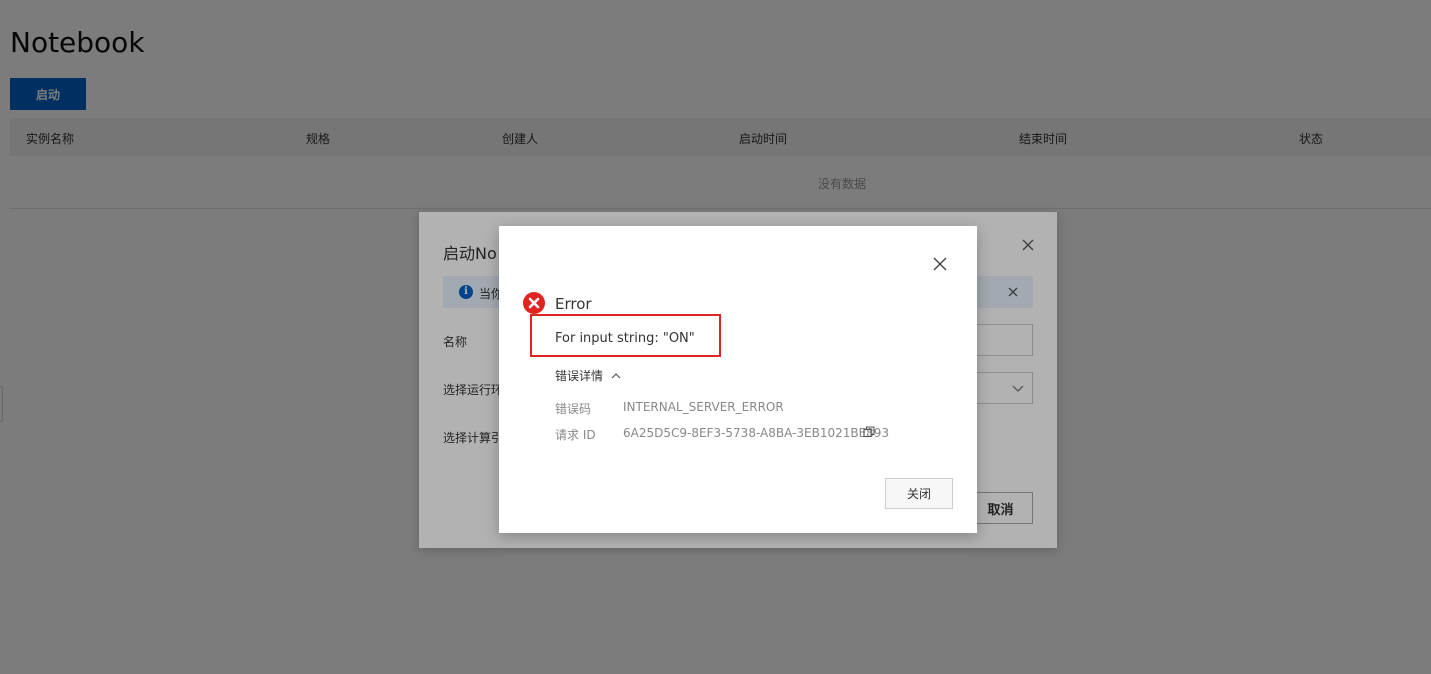  Describe the element at coordinates (919, 493) in the screenshot. I see `close-button: 关闭` at that location.